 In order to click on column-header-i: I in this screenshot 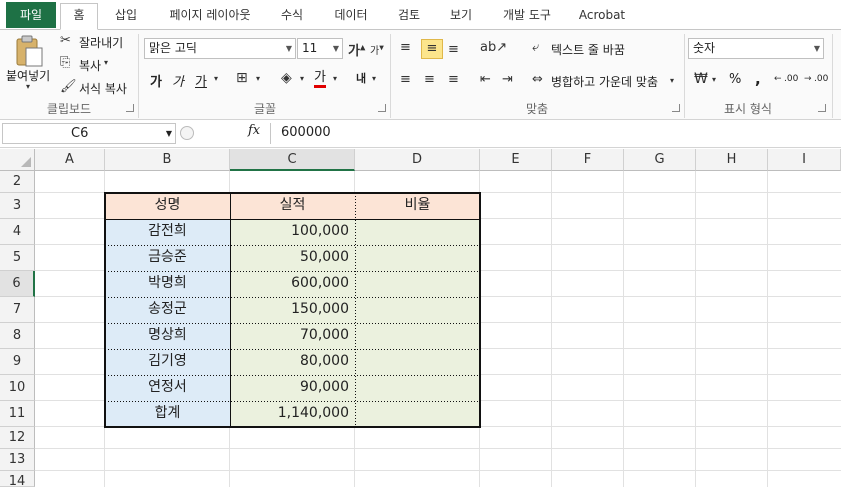, I will do `click(804, 160)`.